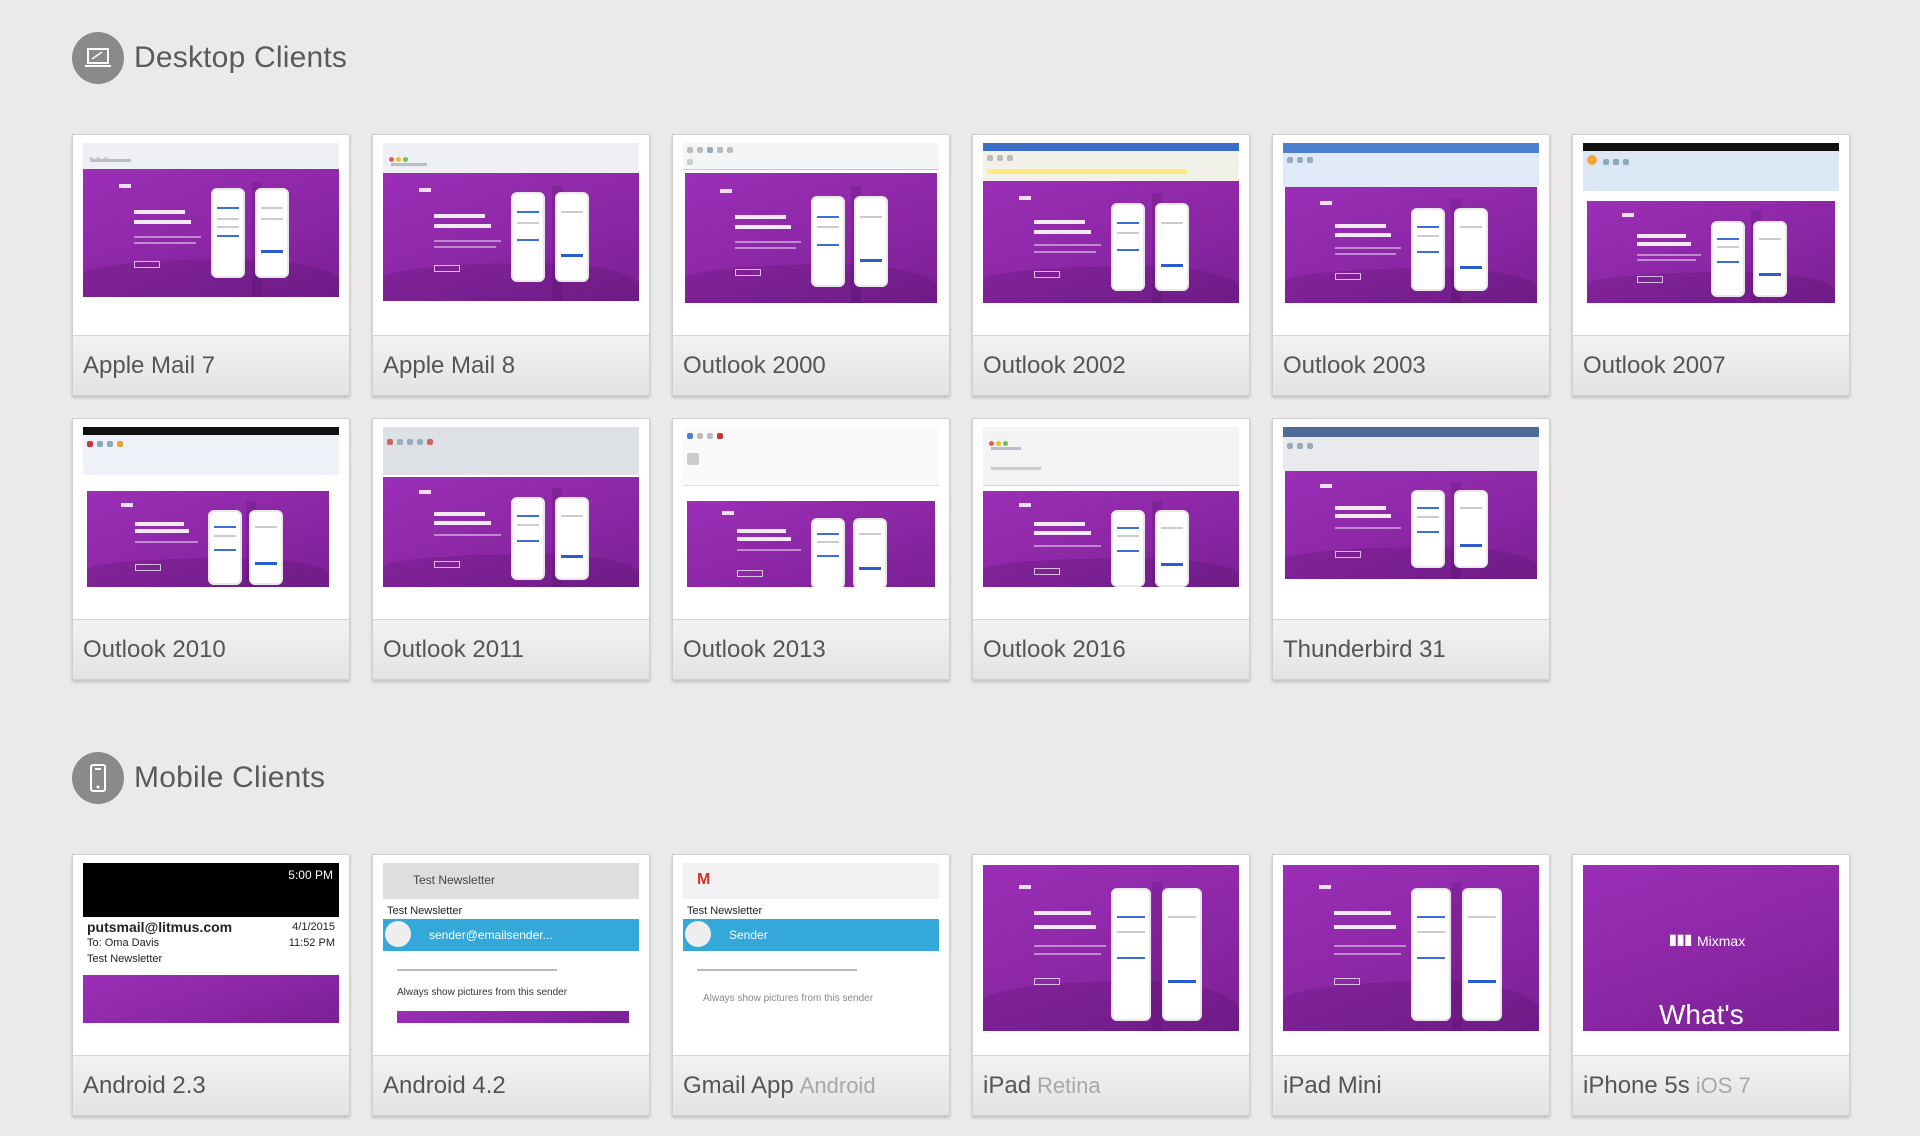 This screenshot has width=1920, height=1136. What do you see at coordinates (211, 1085) in the screenshot?
I see `client-label: Android 2.3` at bounding box center [211, 1085].